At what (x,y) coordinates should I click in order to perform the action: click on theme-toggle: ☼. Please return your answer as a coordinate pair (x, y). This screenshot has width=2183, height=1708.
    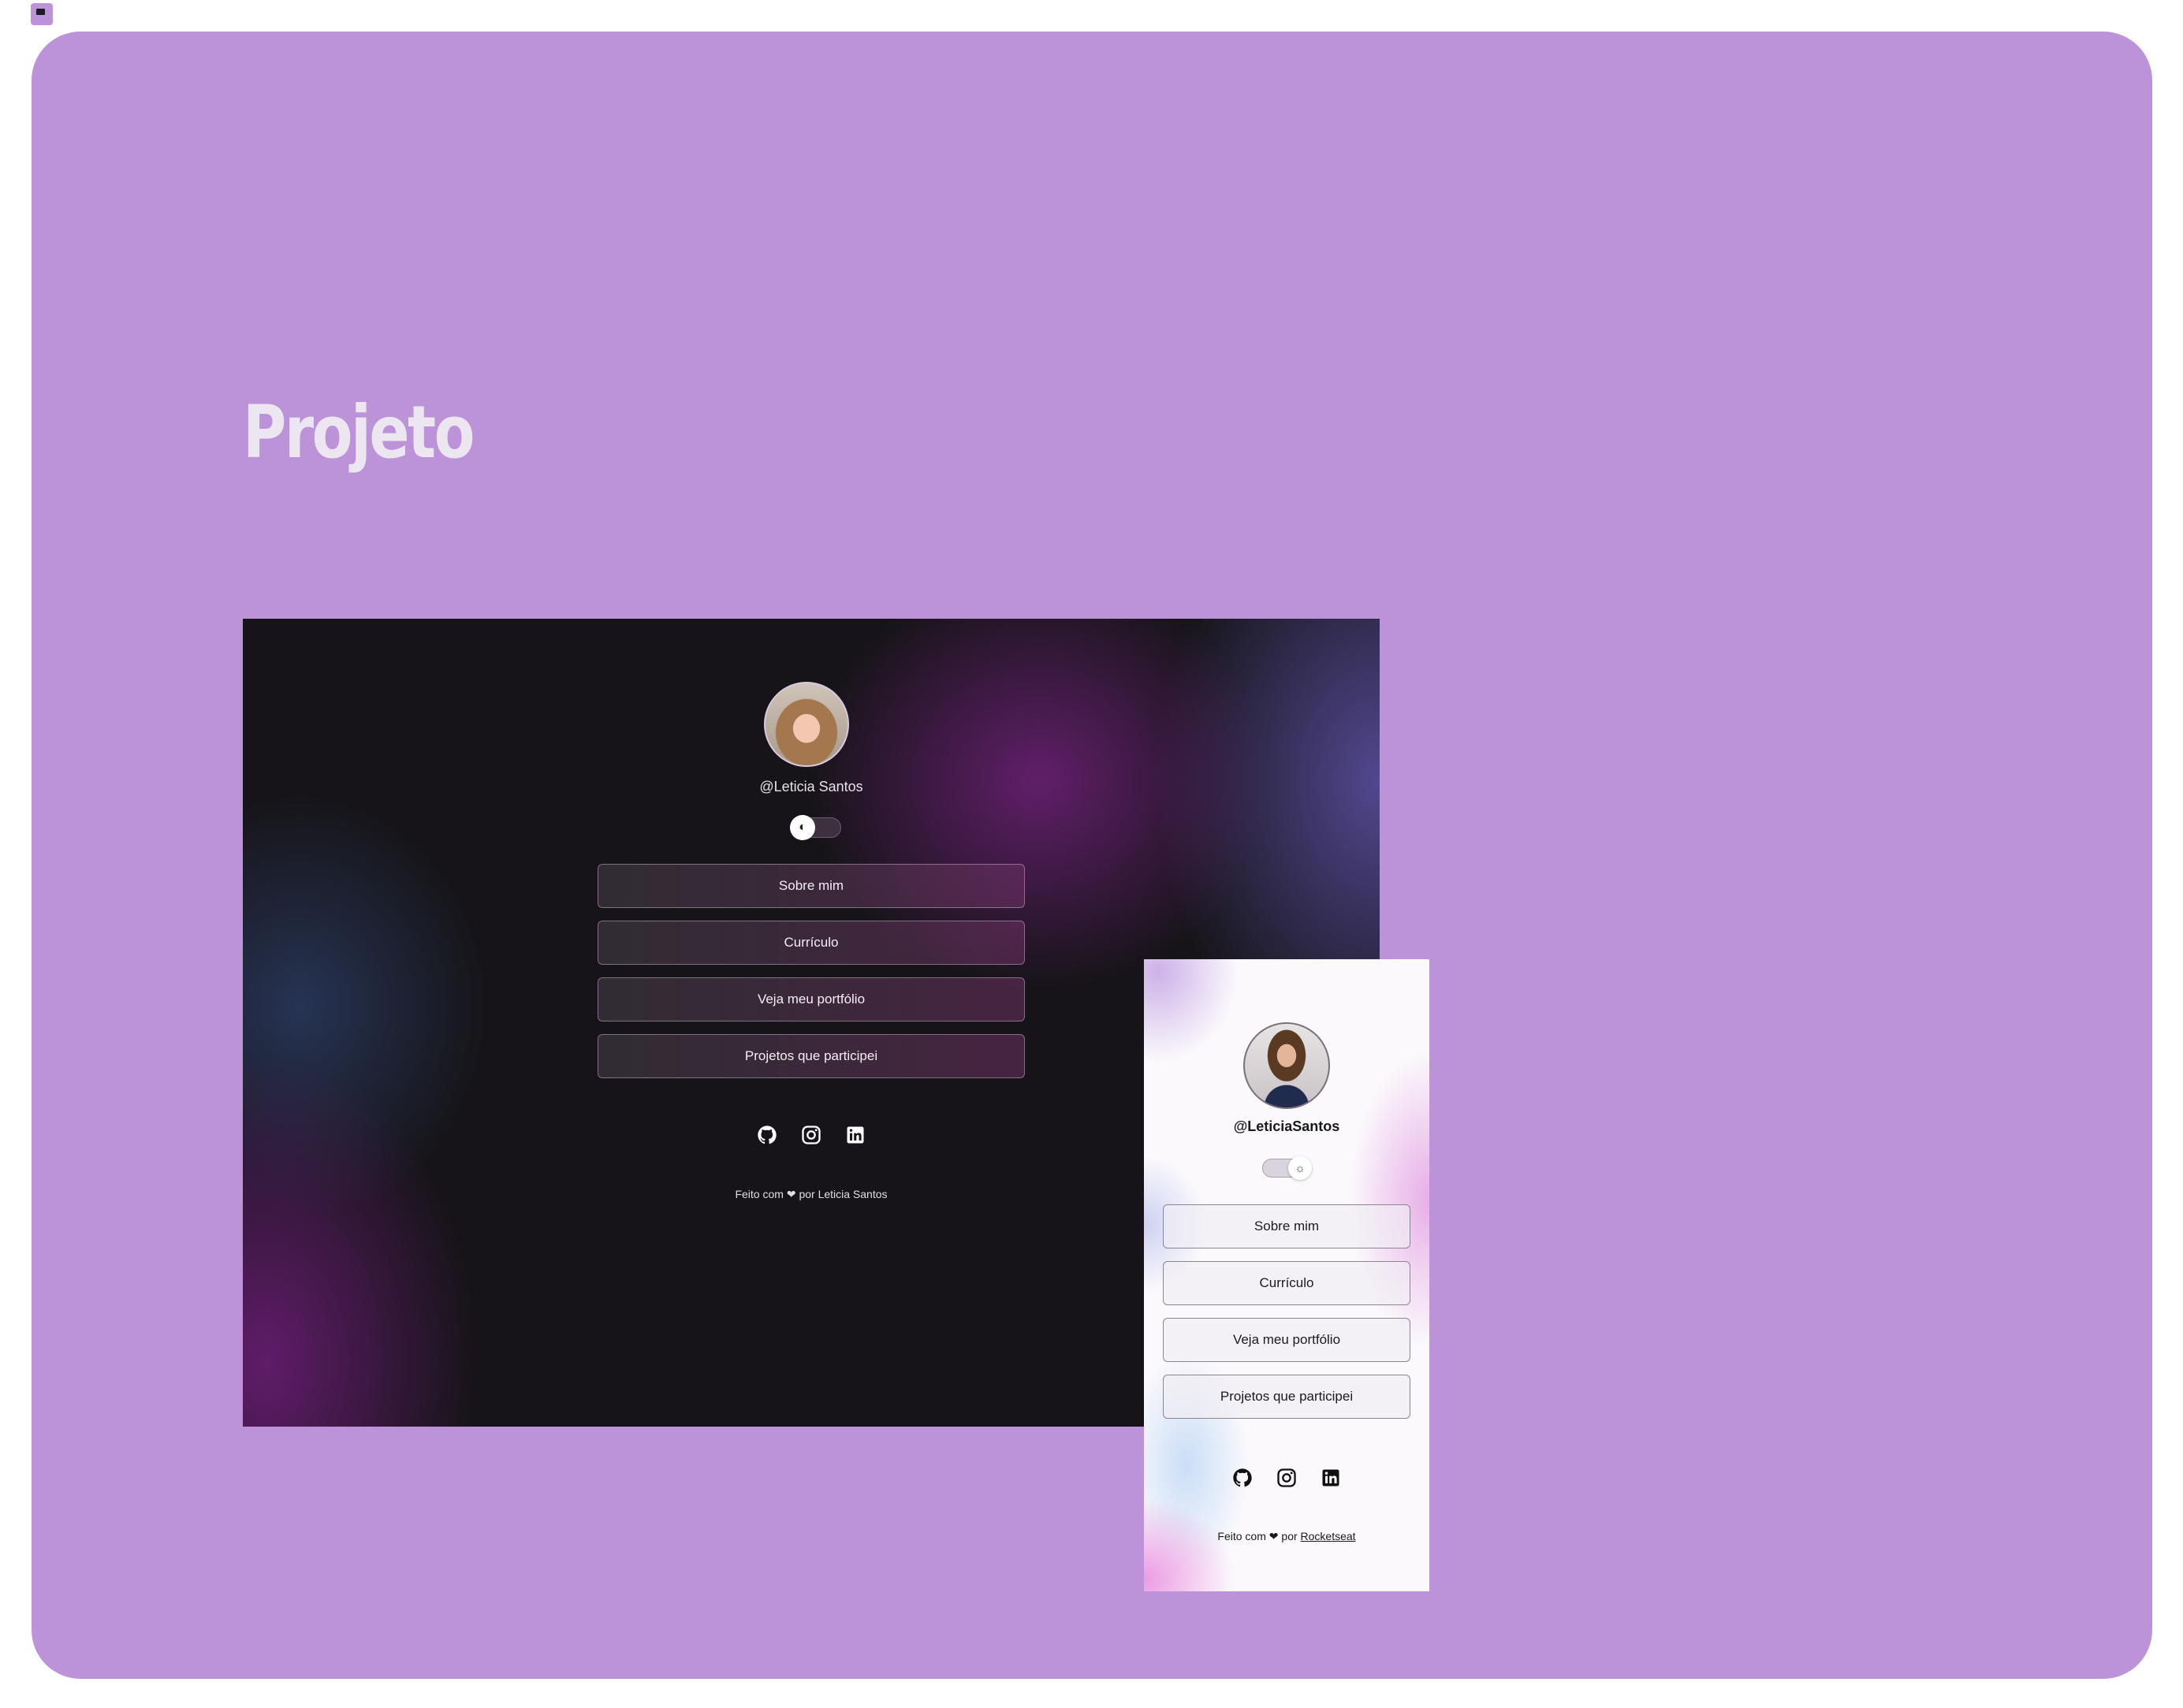
    Looking at the image, I should click on (1287, 1168).